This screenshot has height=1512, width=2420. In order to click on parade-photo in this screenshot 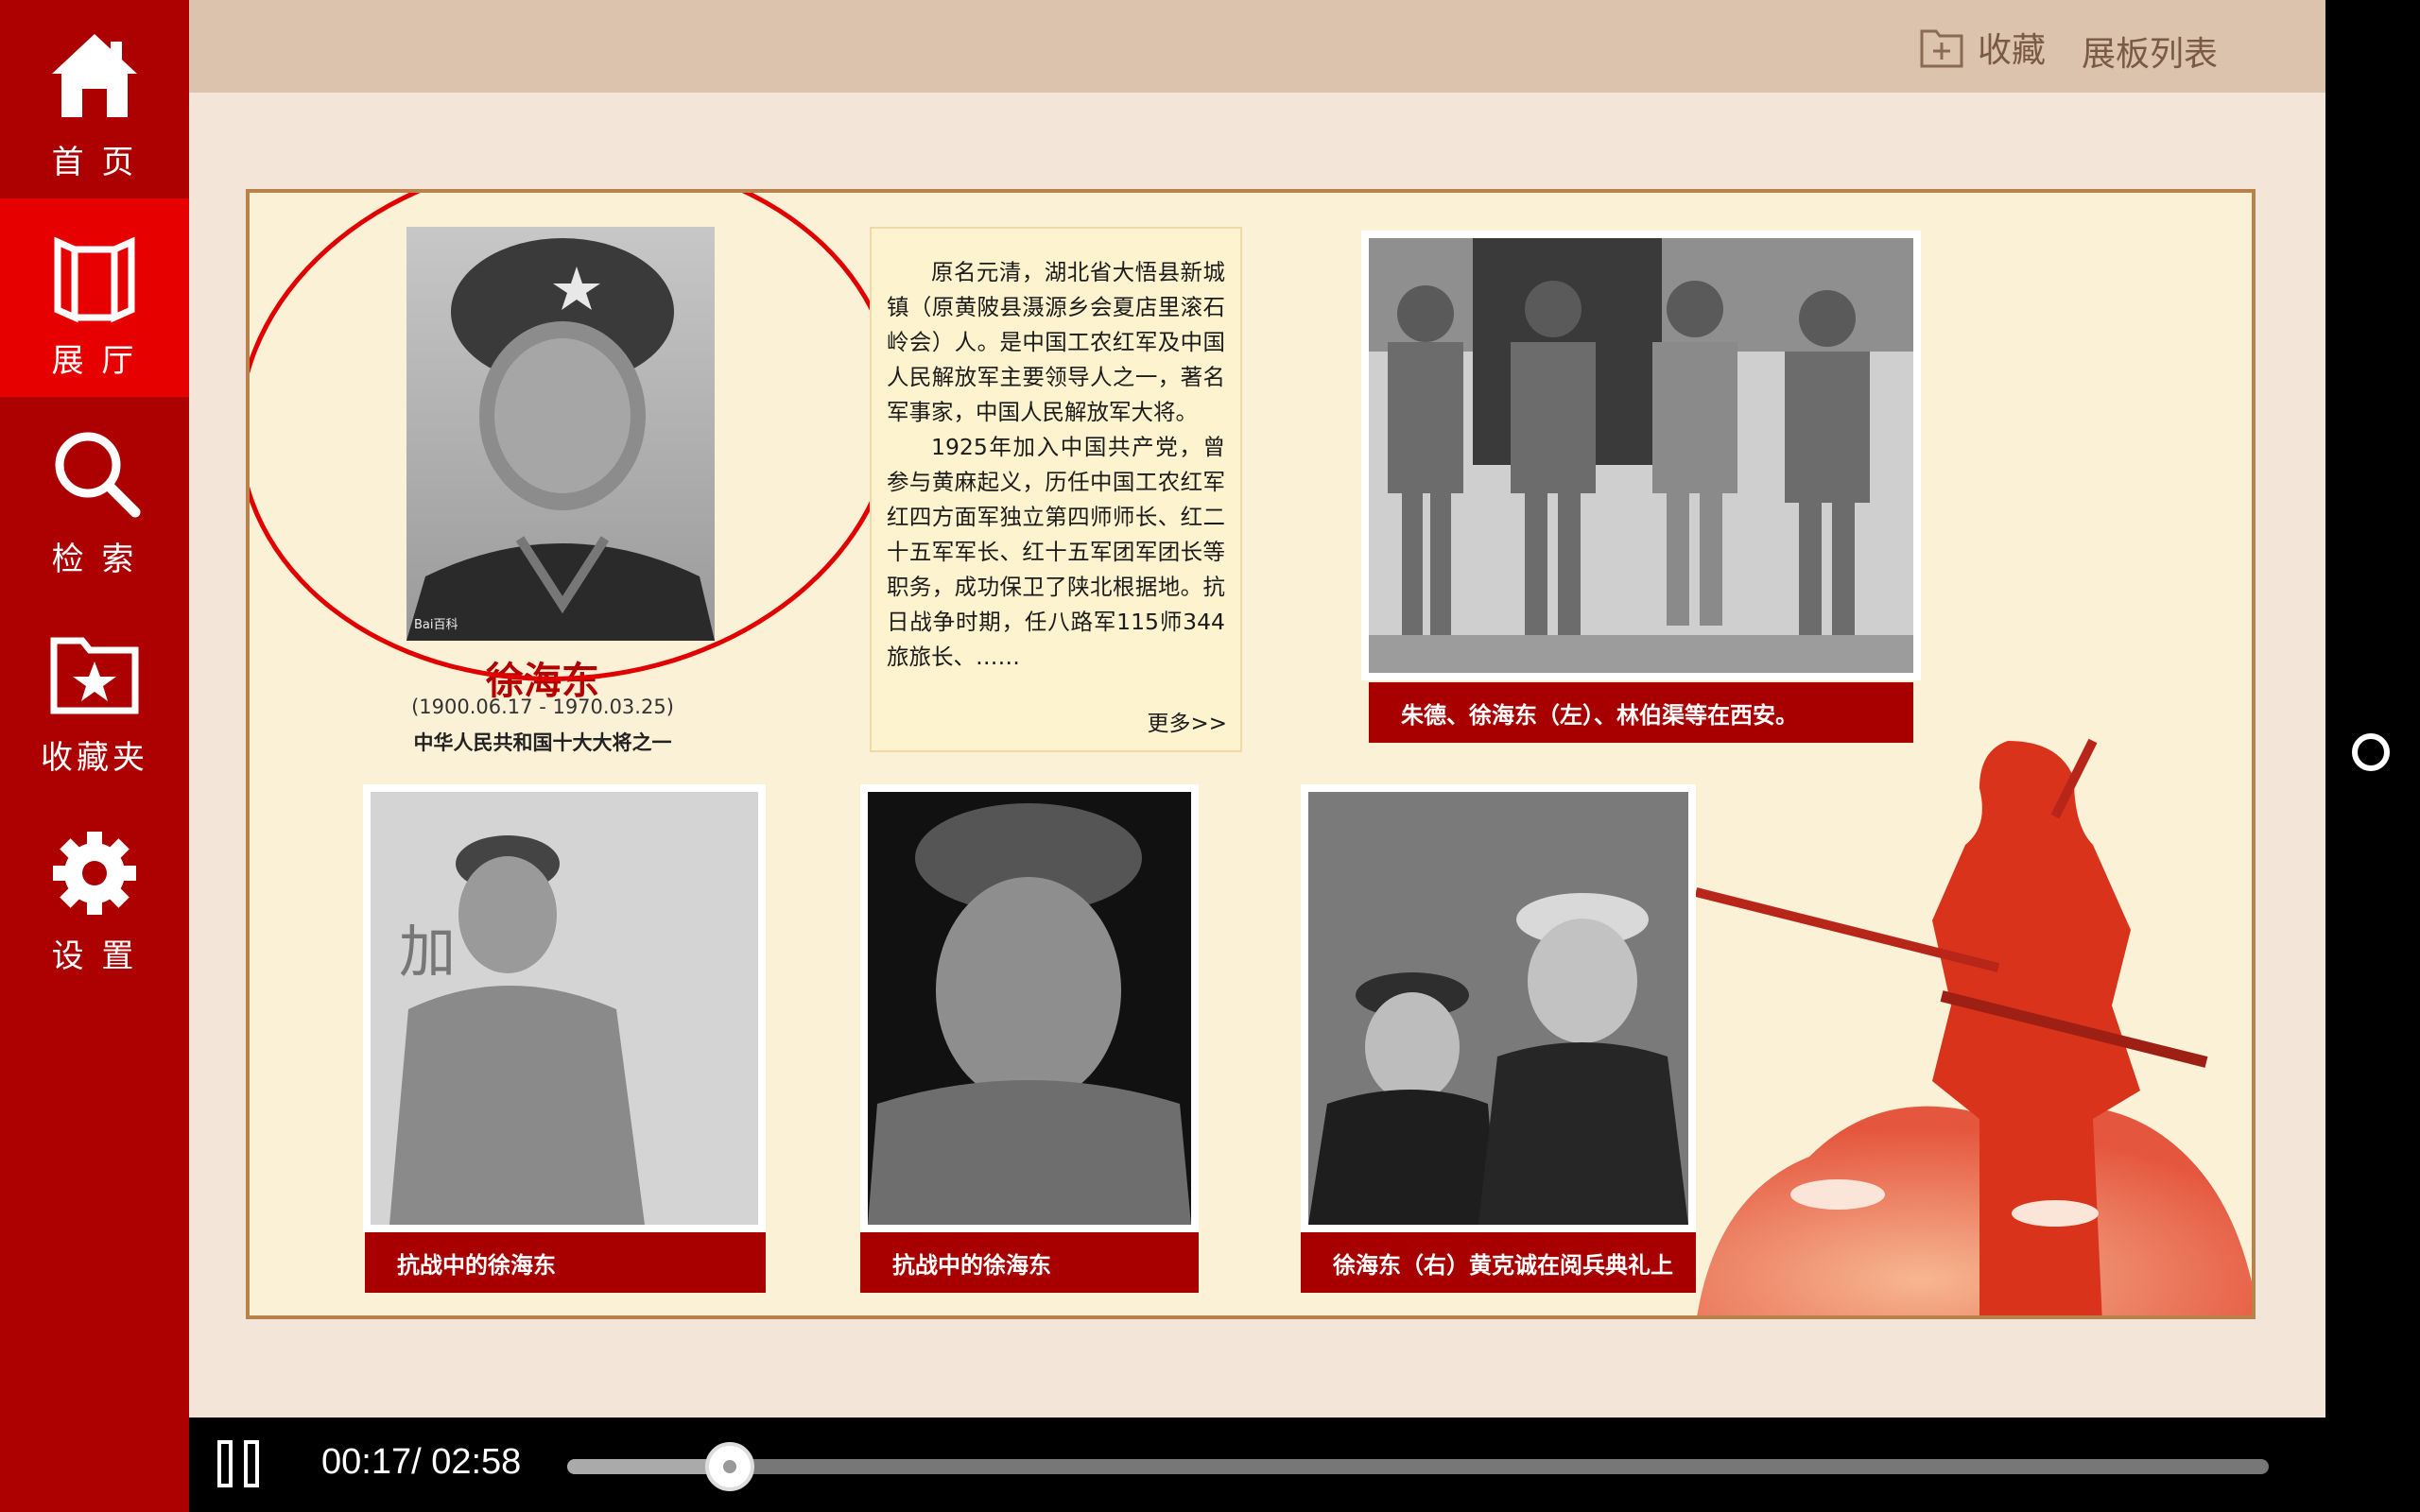, I will do `click(1498, 1008)`.